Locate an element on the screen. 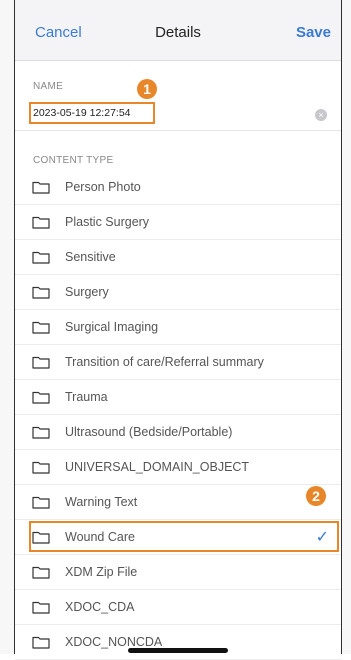 This screenshot has height=660, width=351. list-item: Surgical Imaging is located at coordinates (178, 327).